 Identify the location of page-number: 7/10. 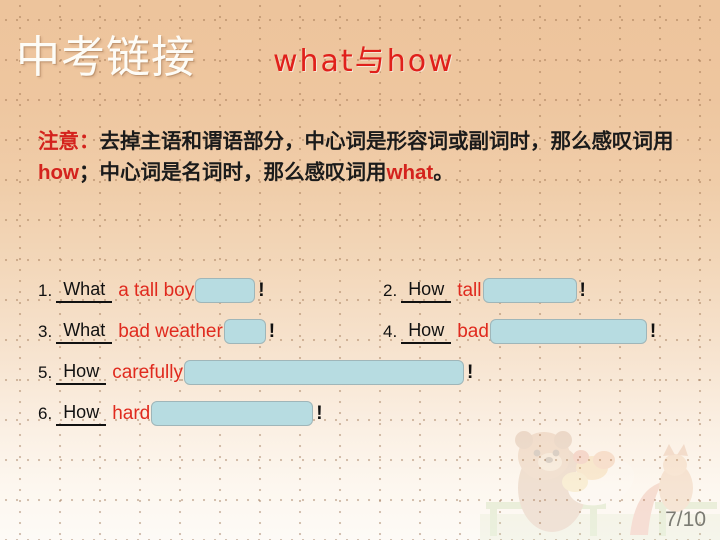
(685, 519).